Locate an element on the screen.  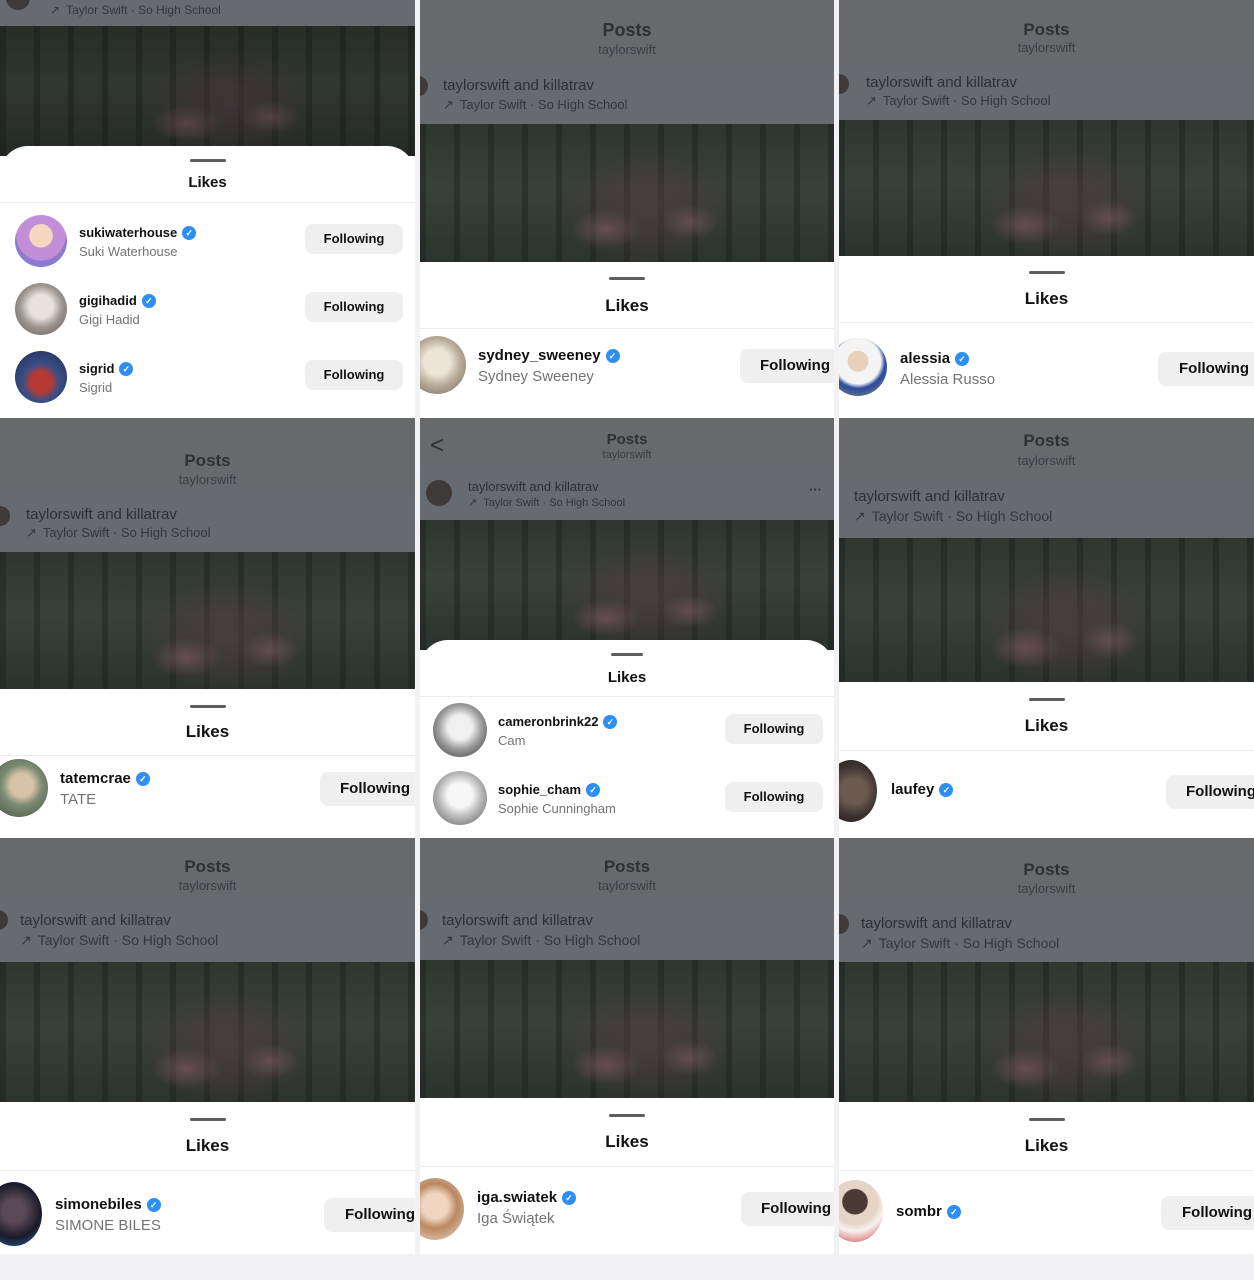
liker-row: cameronbrink22 ✓ Cam Following is located at coordinates (627, 730).